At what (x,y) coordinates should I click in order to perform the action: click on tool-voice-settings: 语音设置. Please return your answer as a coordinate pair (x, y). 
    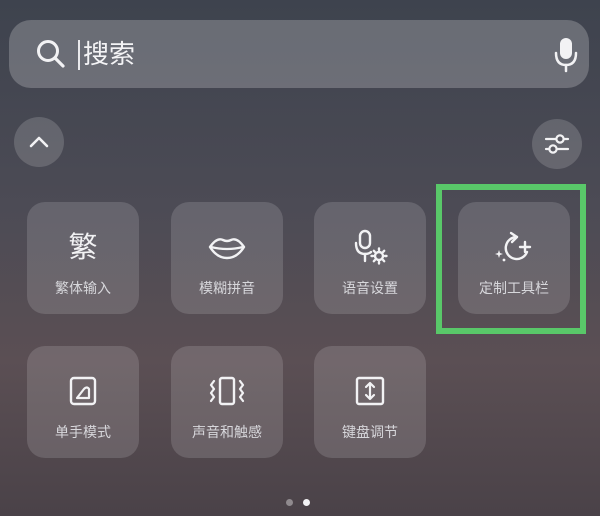
    Looking at the image, I should click on (370, 258).